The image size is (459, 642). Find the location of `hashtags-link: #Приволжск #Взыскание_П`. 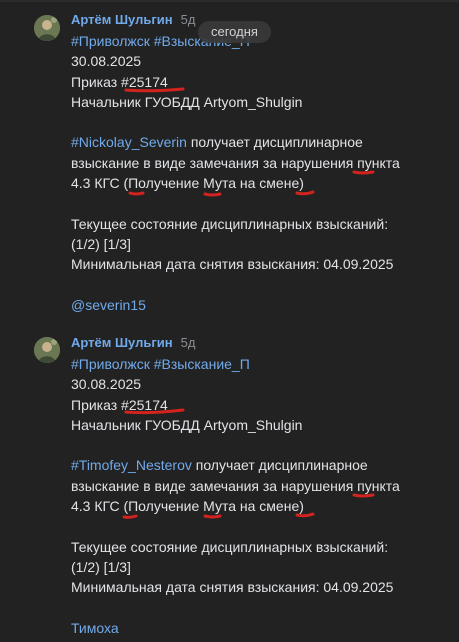

hashtags-link: #Приволжск #Взыскание_П is located at coordinates (160, 364).